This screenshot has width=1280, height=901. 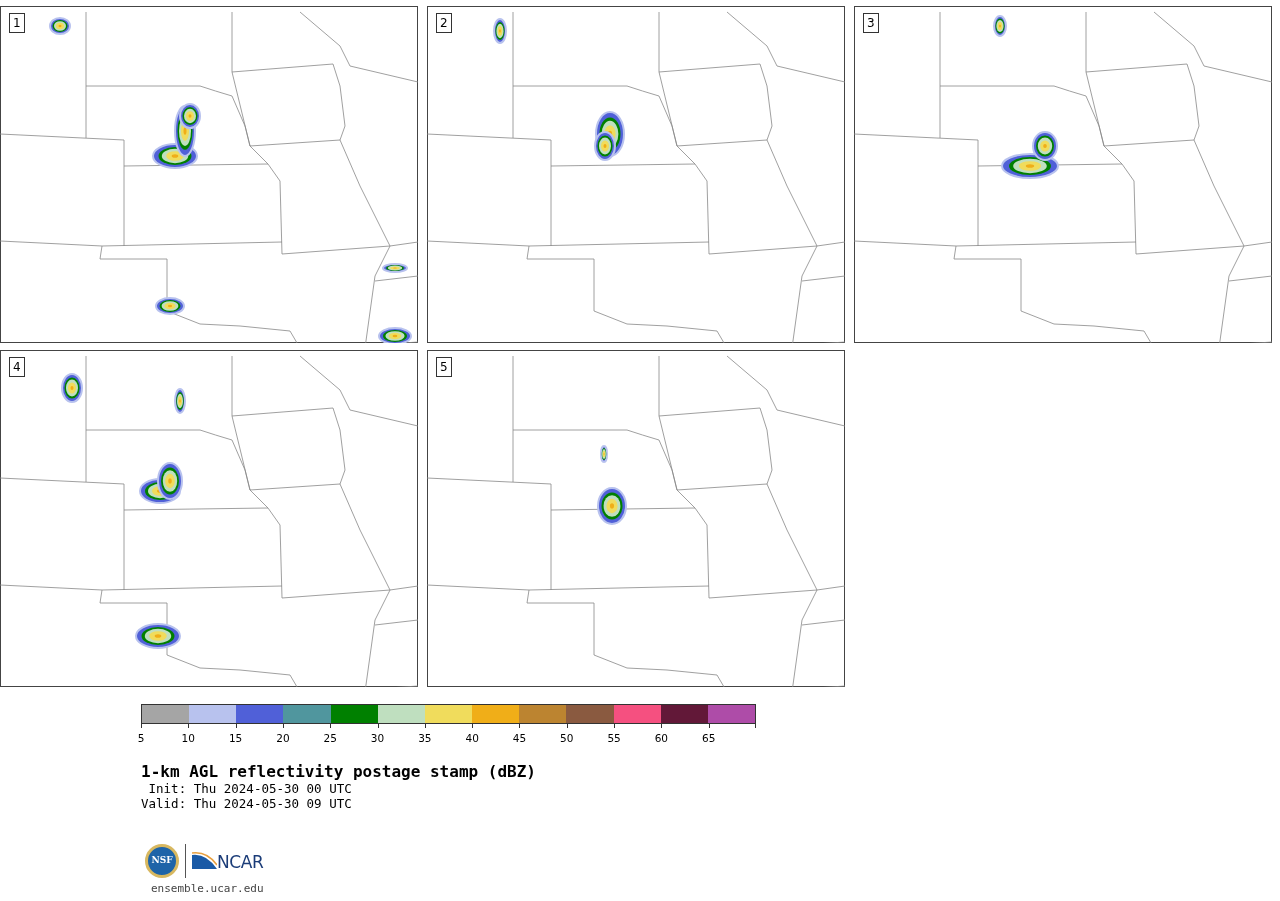 What do you see at coordinates (614, 738) in the screenshot?
I see `tick-label: 55` at bounding box center [614, 738].